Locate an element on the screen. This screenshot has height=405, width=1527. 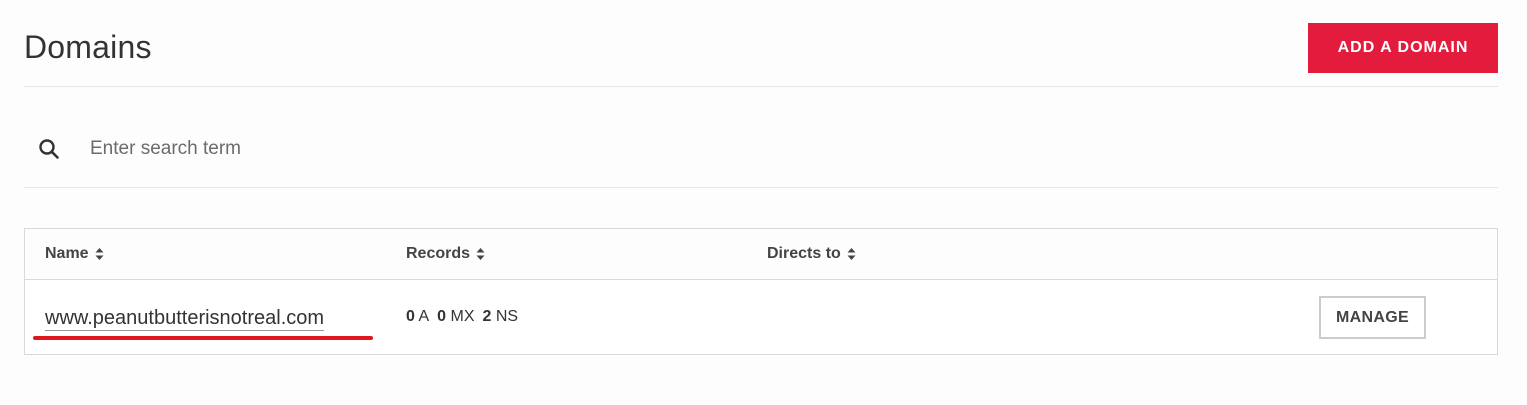
table-header: Name Records Directs to is located at coordinates (761, 254).